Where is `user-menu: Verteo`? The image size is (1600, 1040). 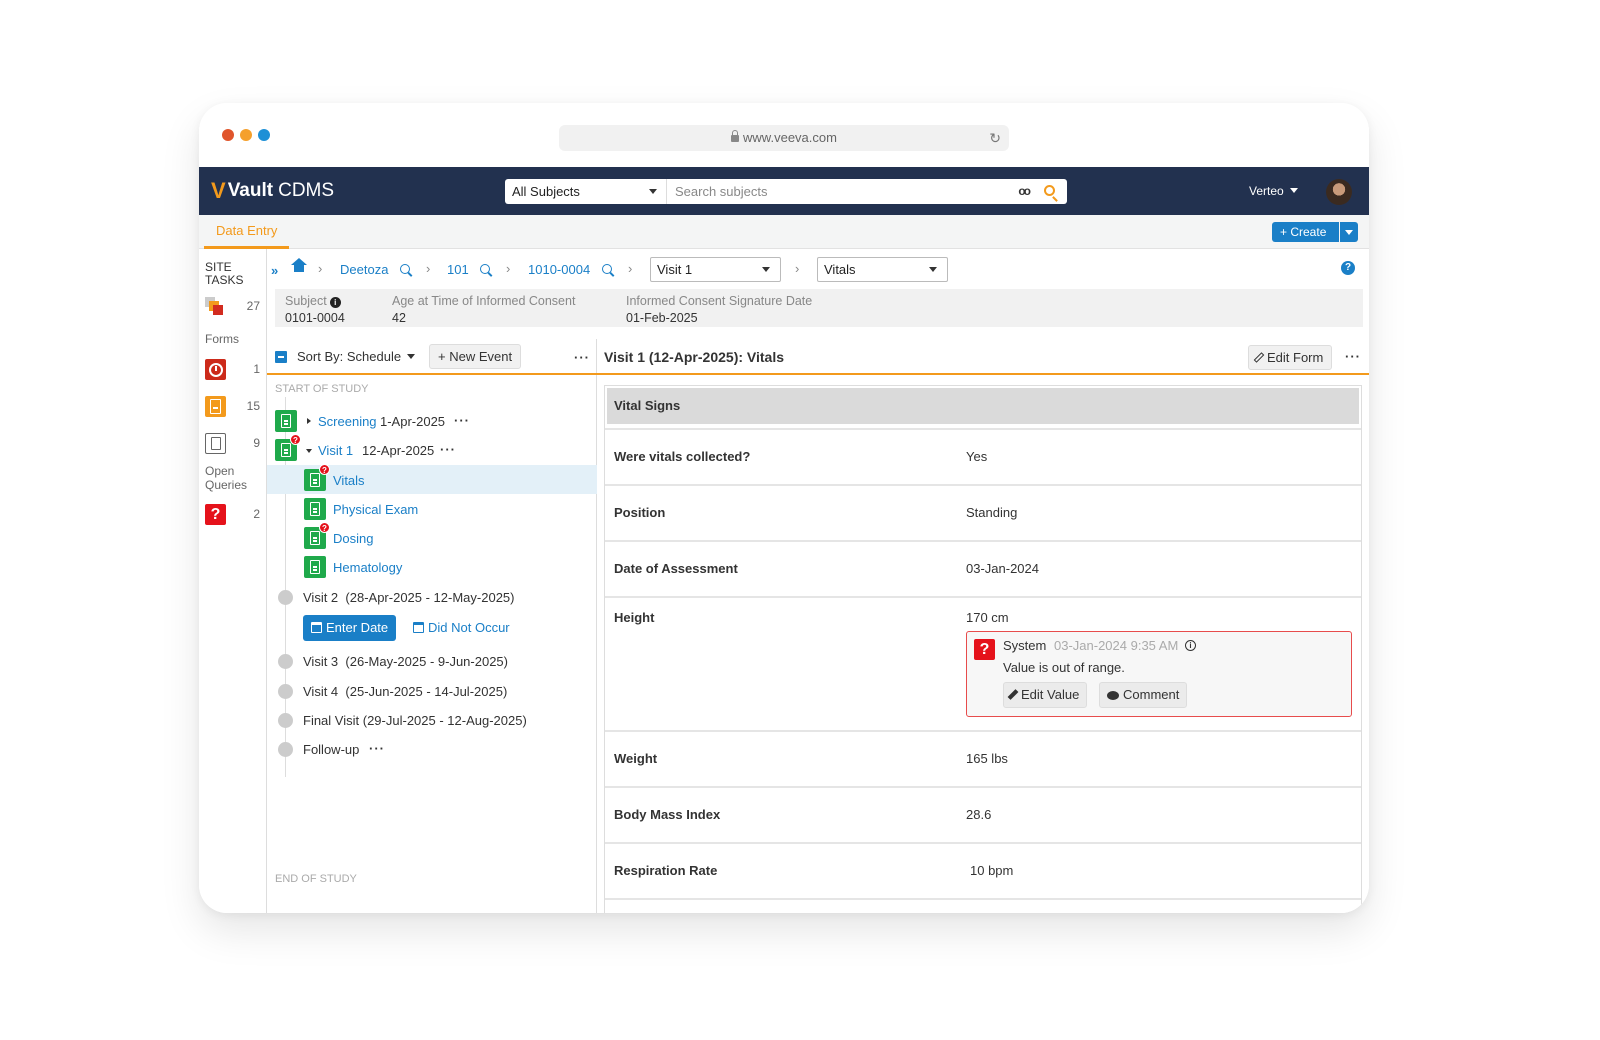 user-menu: Verteo is located at coordinates (1273, 191).